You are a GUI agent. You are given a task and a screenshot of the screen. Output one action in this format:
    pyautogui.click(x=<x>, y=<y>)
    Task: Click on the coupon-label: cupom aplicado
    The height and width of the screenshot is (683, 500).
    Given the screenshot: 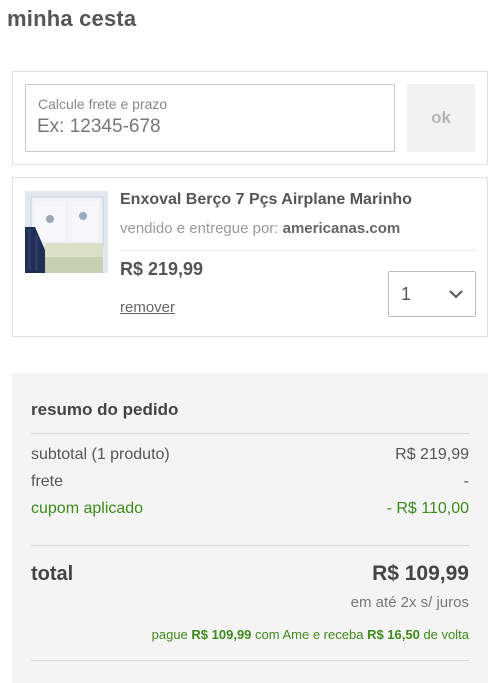 What is the action you would take?
    pyautogui.click(x=87, y=508)
    